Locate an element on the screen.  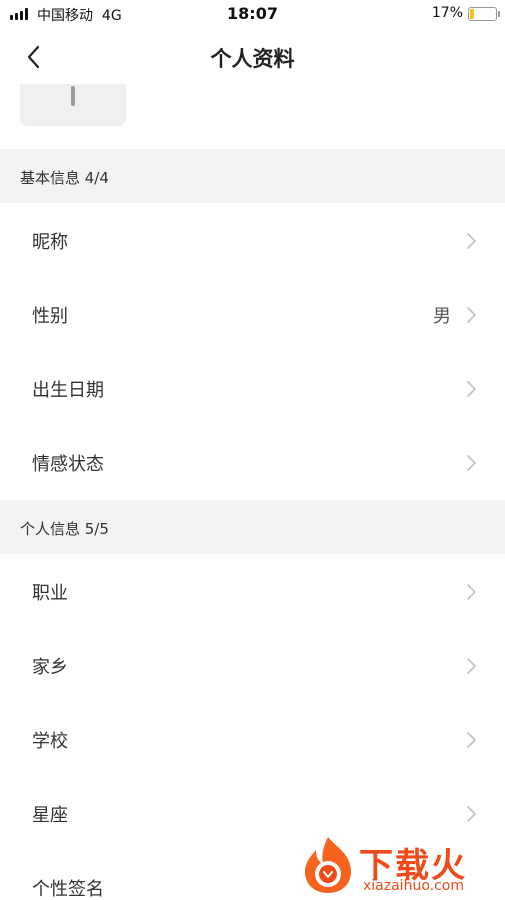
row-value: 男 is located at coordinates (442, 316).